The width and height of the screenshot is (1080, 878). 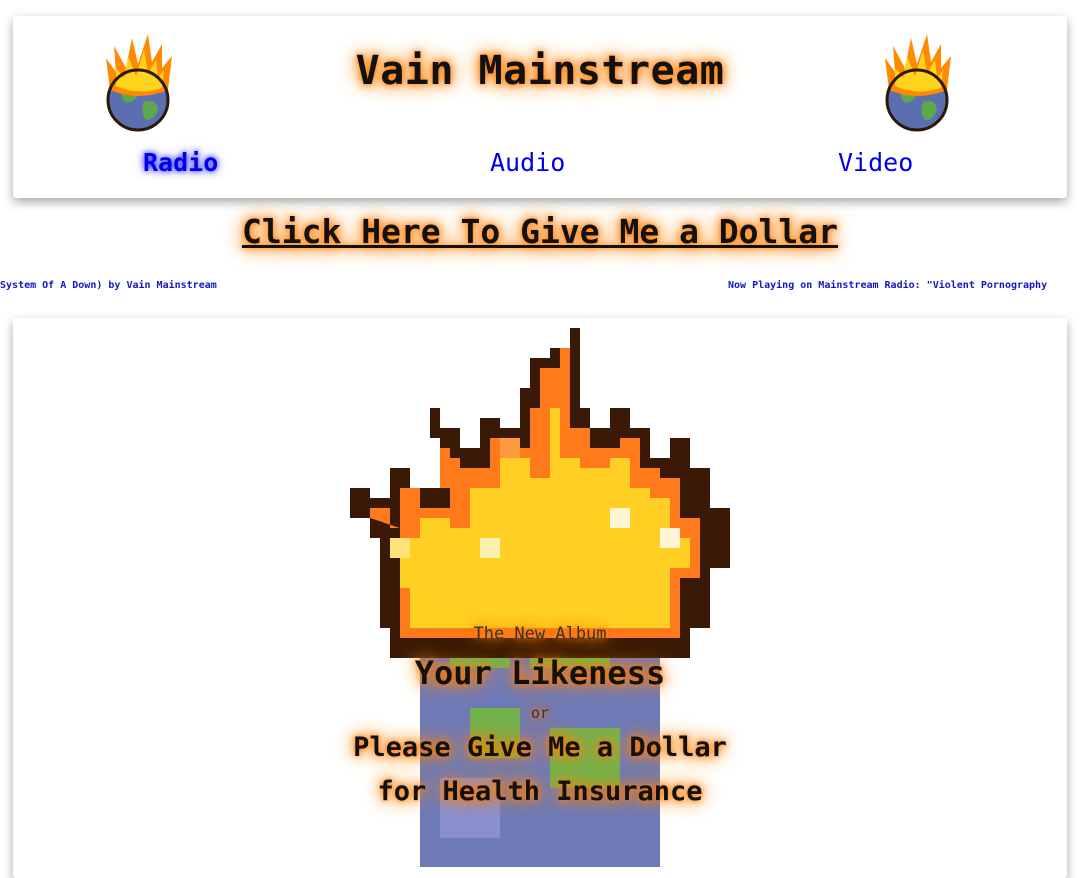 What do you see at coordinates (540, 791) in the screenshot?
I see `album-subtitle-line2: for Health Insurance` at bounding box center [540, 791].